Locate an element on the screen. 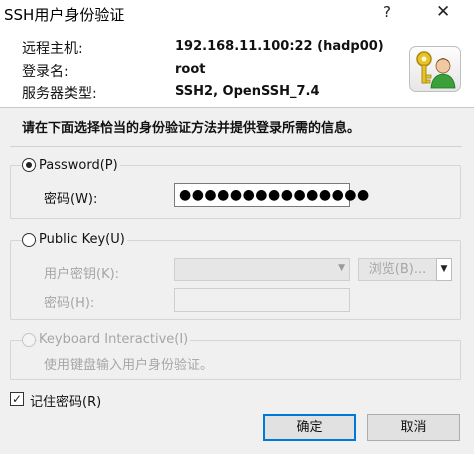 Image resolution: width=474 pixels, height=454 pixels. keyboard-interactive-radio is located at coordinates (29, 340).